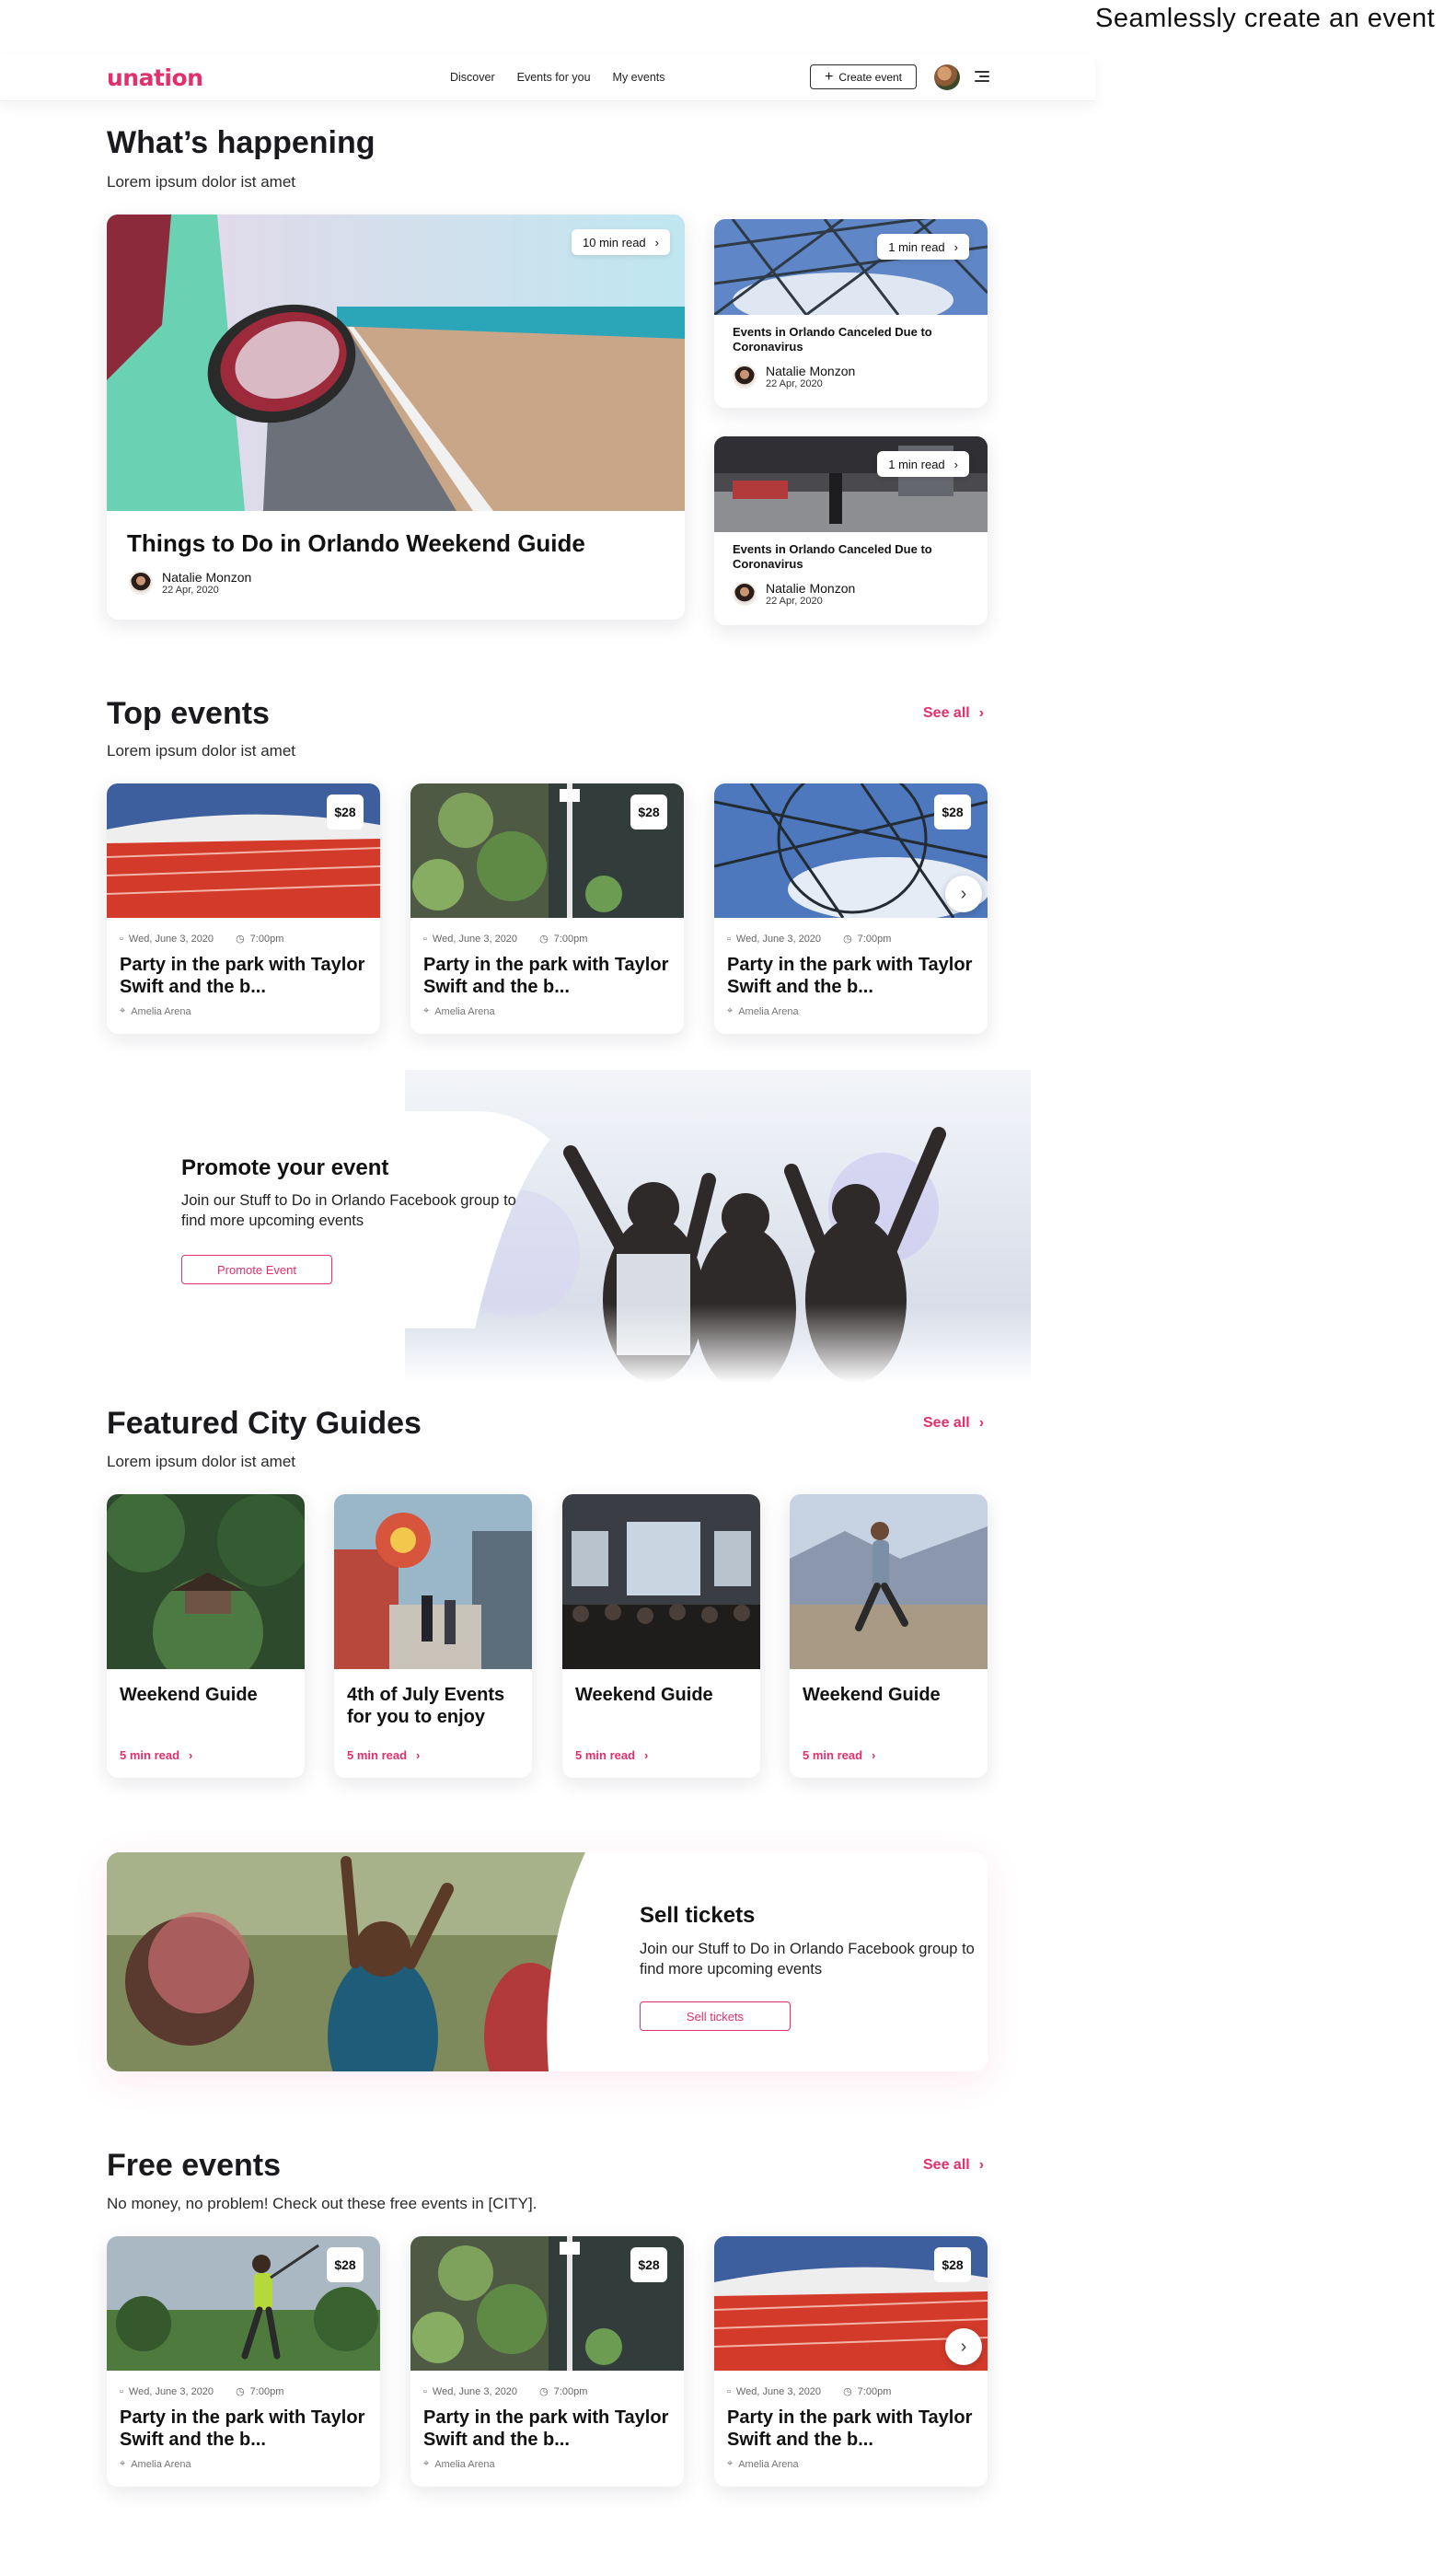 This screenshot has width=1456, height=2552. What do you see at coordinates (155, 77) in the screenshot?
I see `logo: unation` at bounding box center [155, 77].